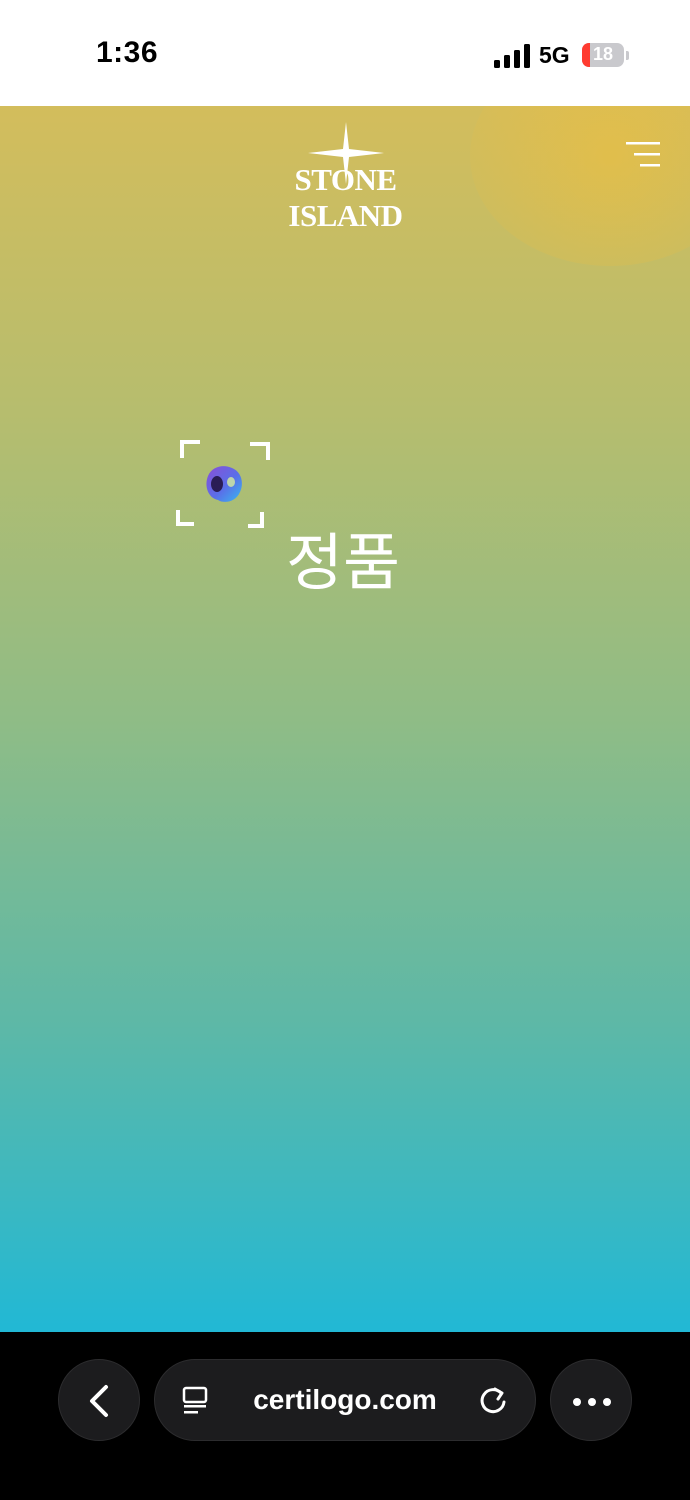 The height and width of the screenshot is (1500, 690). I want to click on status-time: 1:36, so click(127, 52).